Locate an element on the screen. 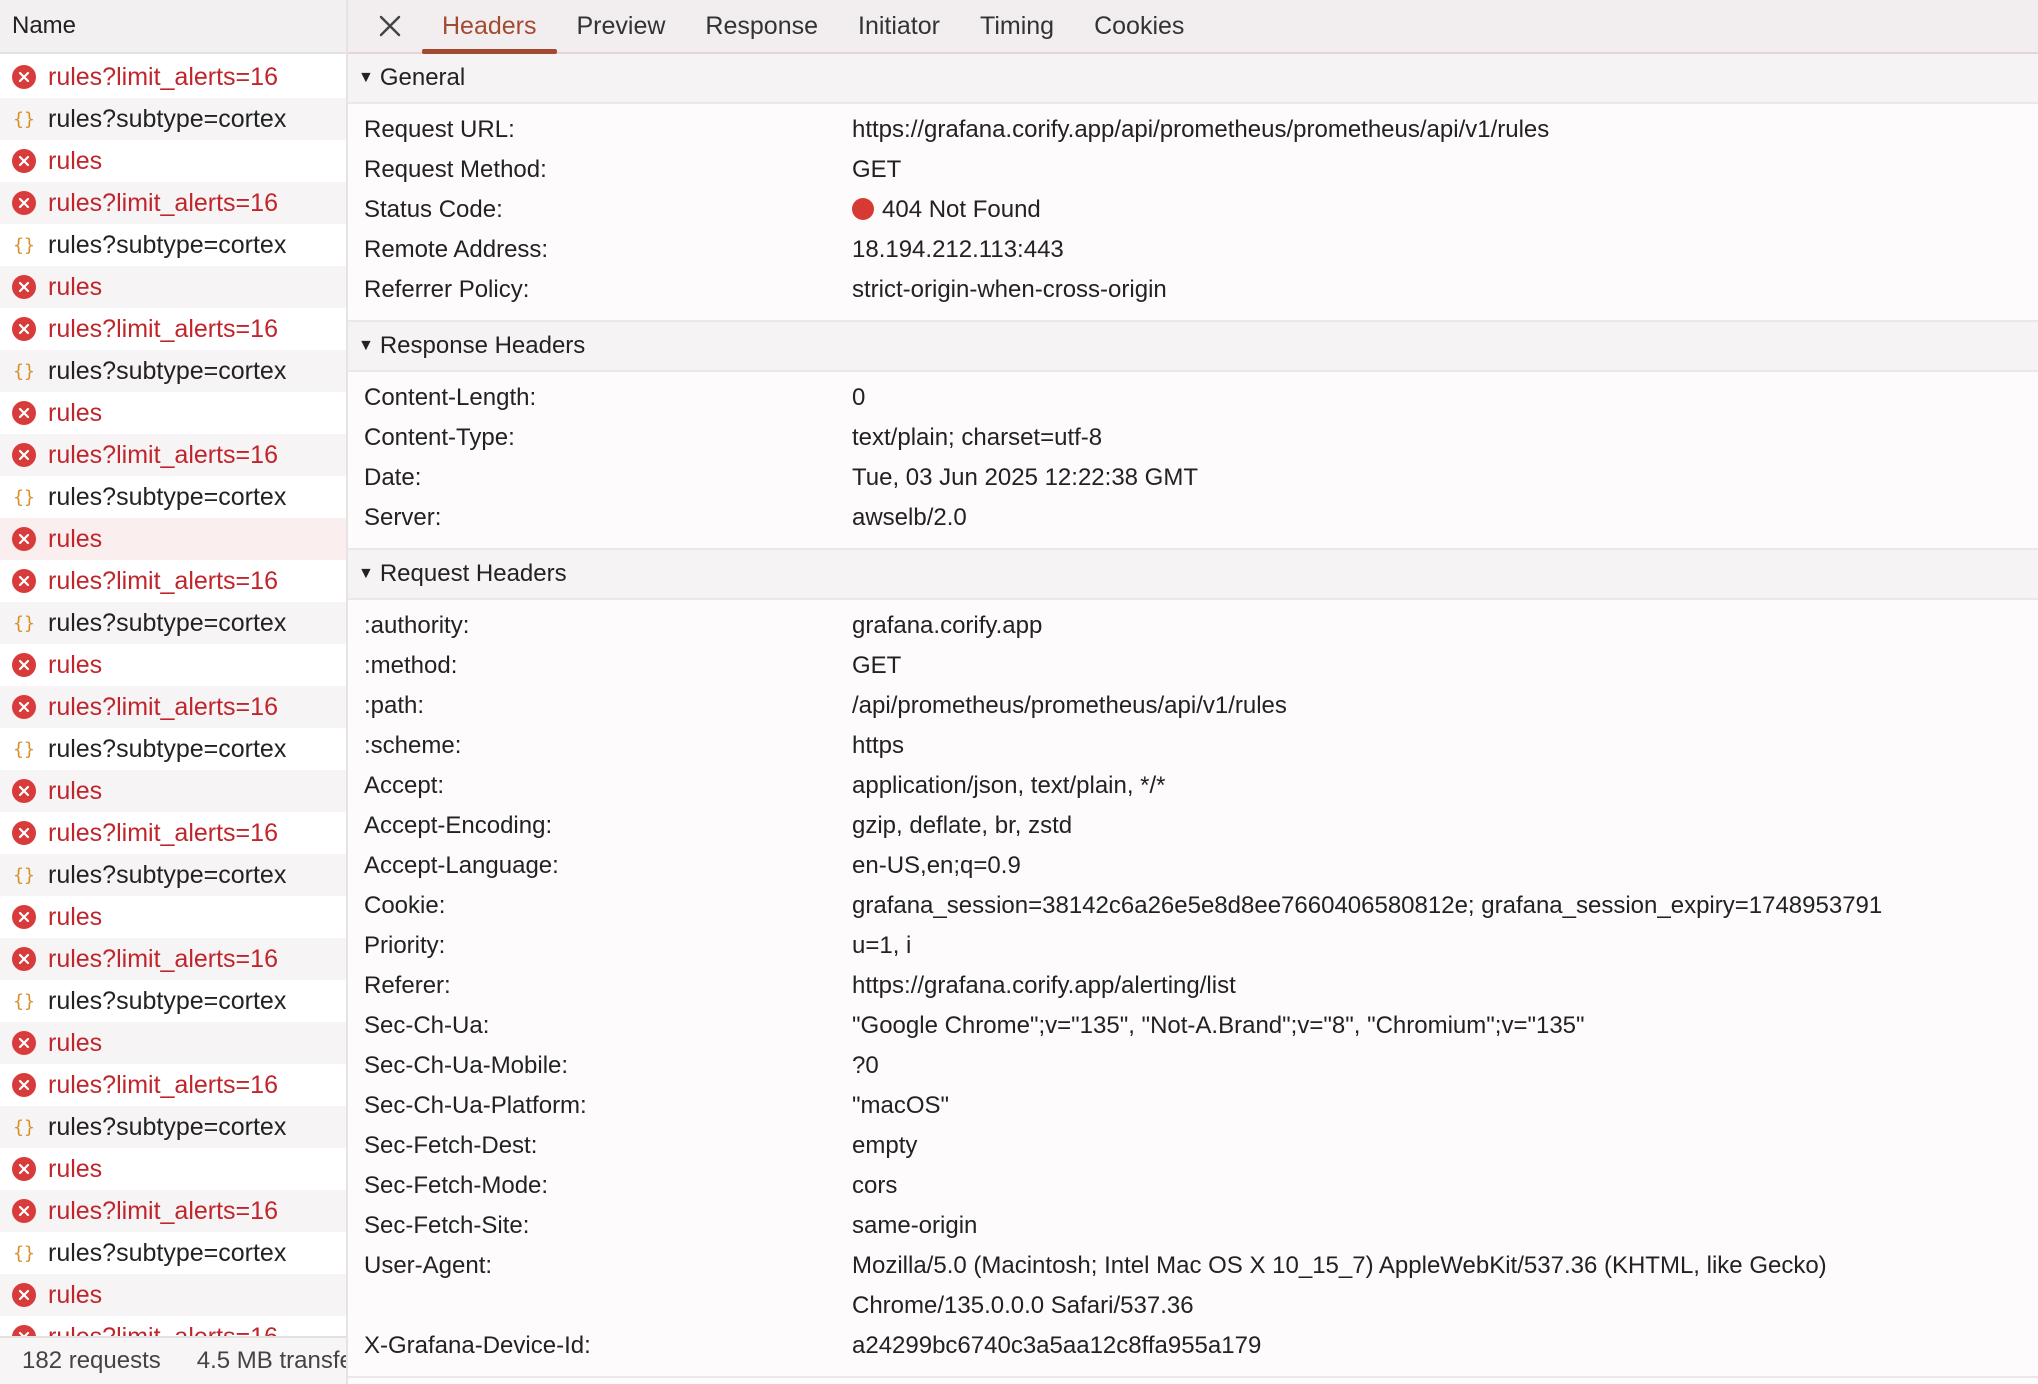 The image size is (2038, 1384). section-header-general: ▼ General is located at coordinates (1193, 79).